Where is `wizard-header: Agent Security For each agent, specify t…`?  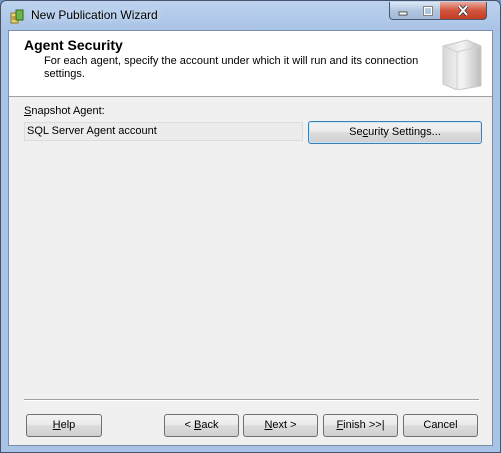
wizard-header: Agent Security For each agent, specify t… is located at coordinates (250, 64).